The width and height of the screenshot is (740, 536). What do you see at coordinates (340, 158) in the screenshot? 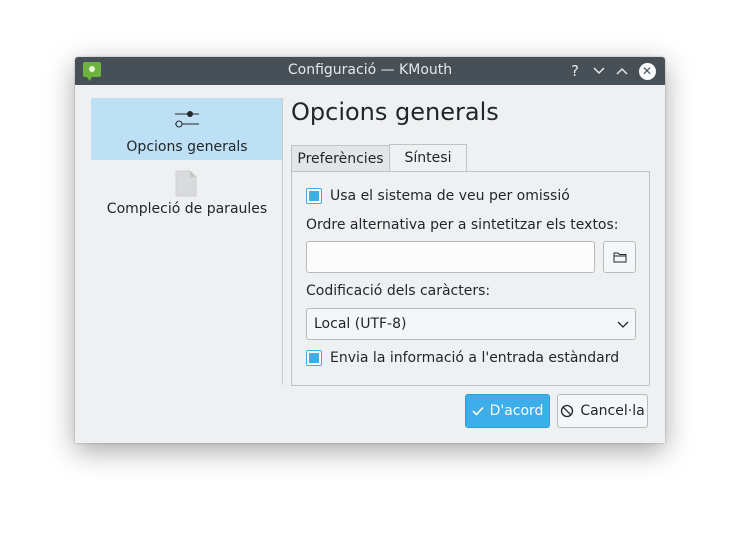
I see `tab-preferences: Preferències` at bounding box center [340, 158].